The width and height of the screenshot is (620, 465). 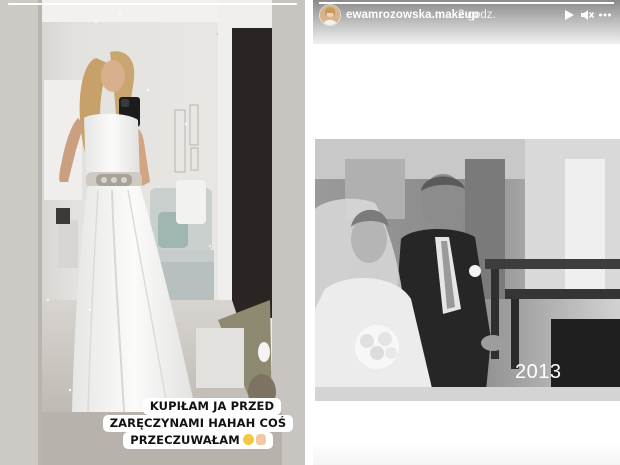 I want to click on mute-icon, so click(x=587, y=15).